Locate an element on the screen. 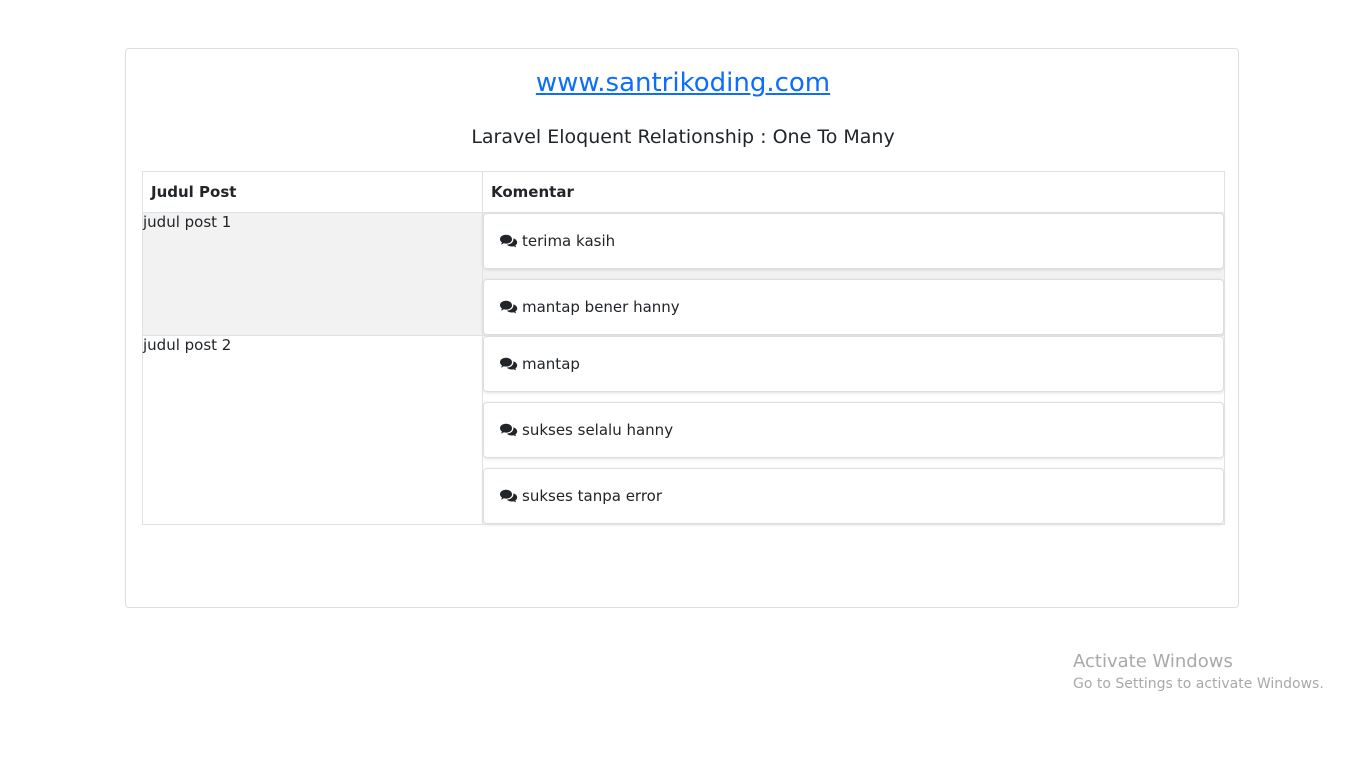  site-link: www.santrikoding.com is located at coordinates (683, 83).